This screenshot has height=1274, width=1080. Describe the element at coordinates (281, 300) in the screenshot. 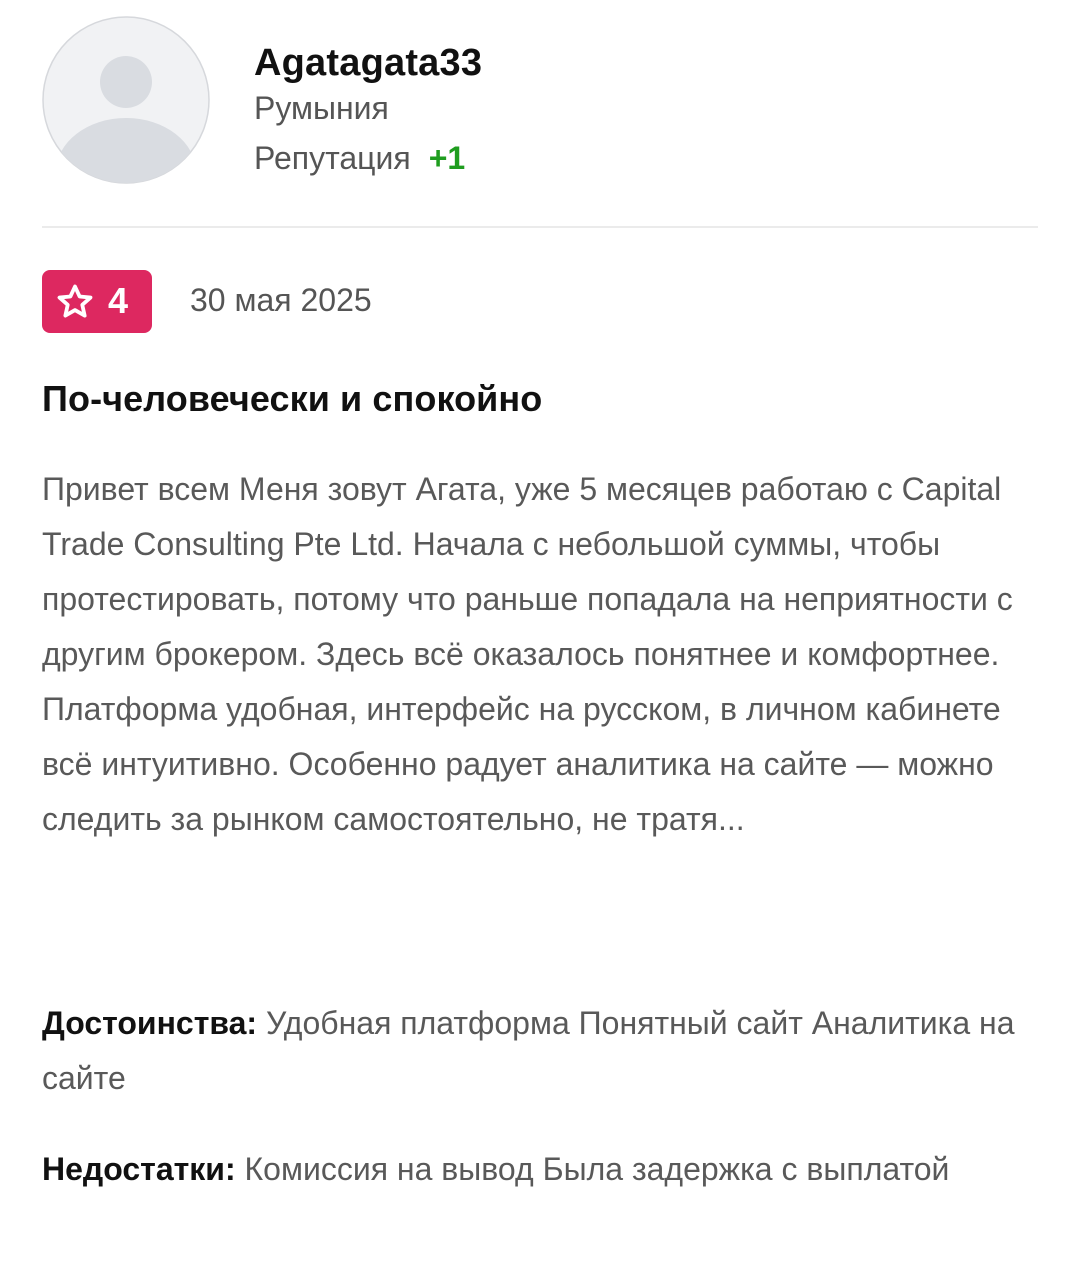

I see `review-date: 30 мая 2025` at that location.